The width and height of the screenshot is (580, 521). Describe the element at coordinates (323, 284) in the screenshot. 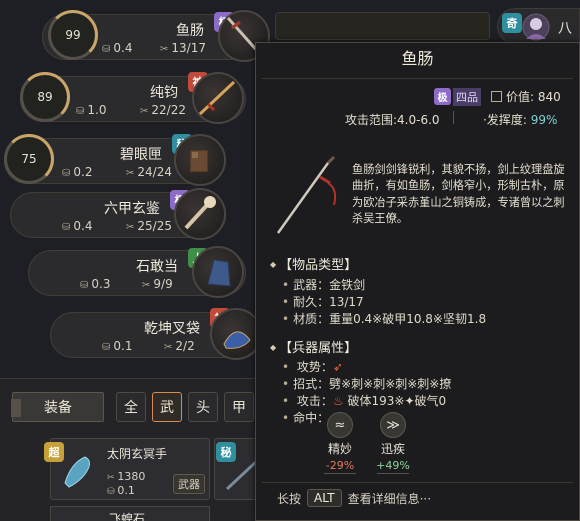

I see `weapon-type-line: 武器：金铁剑` at that location.